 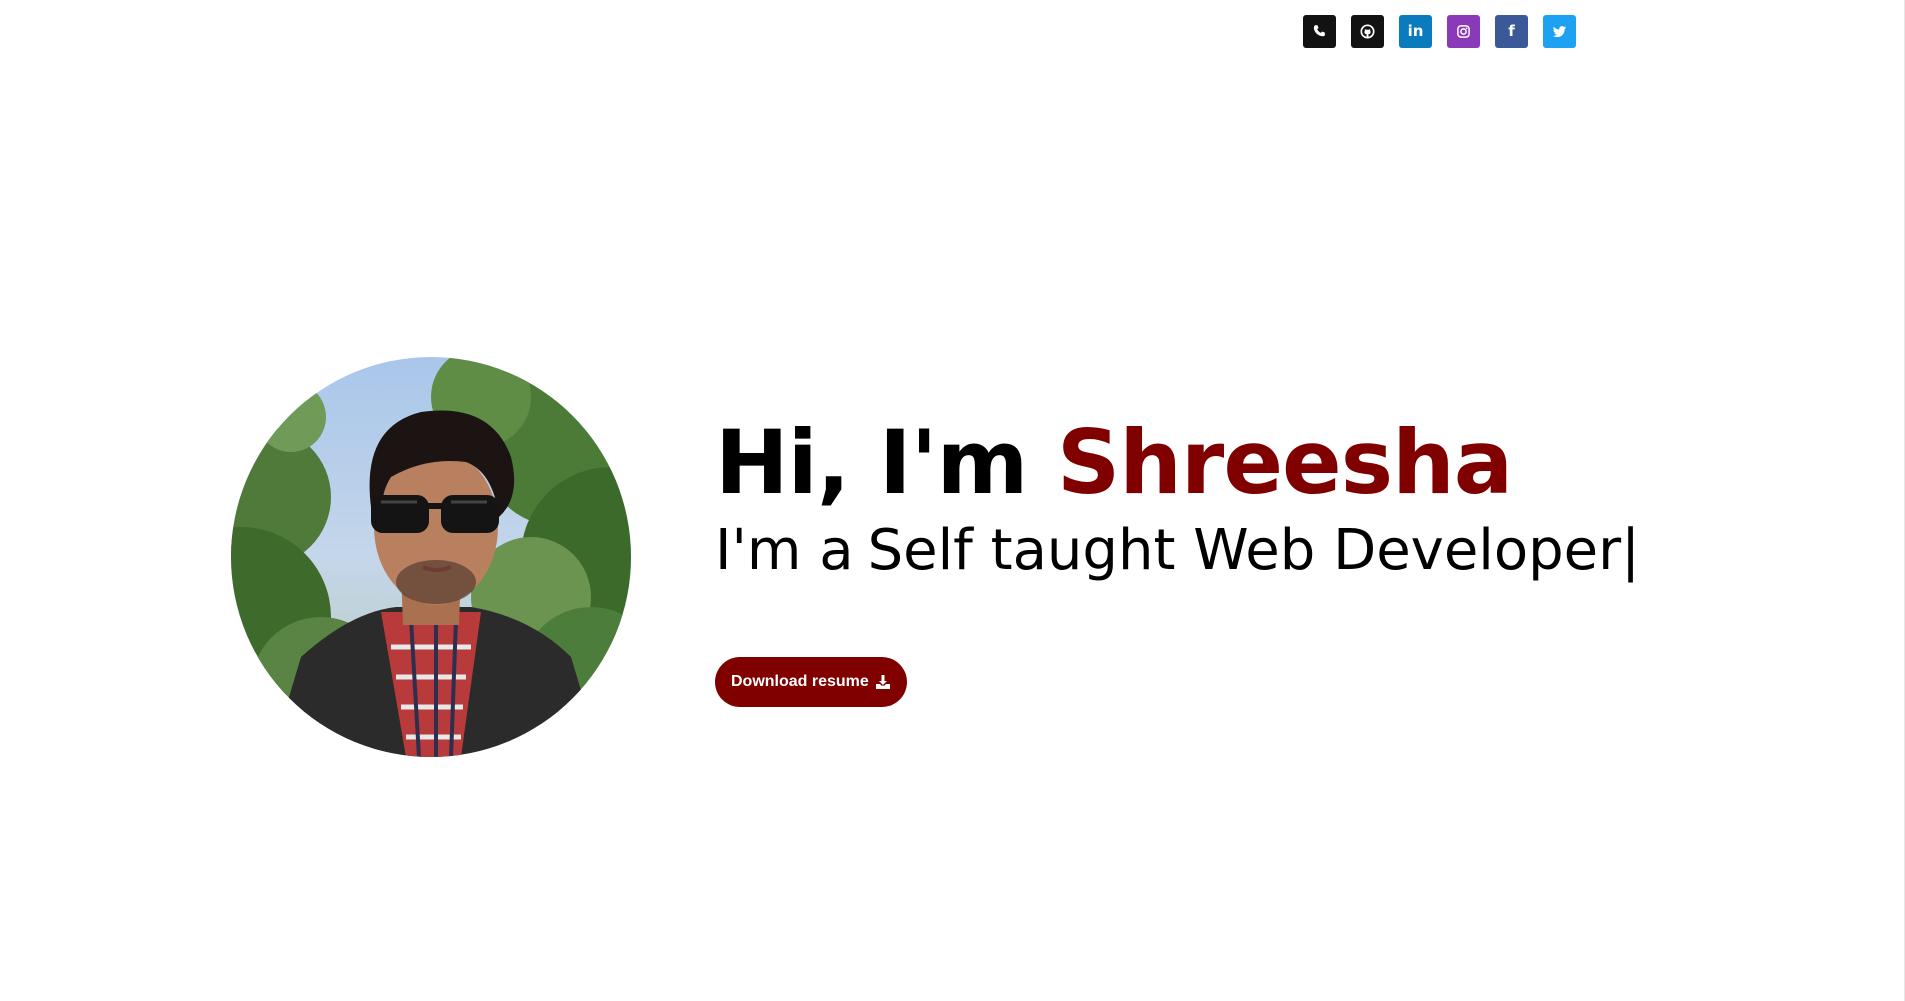 I want to click on github-link, so click(x=1367, y=31).